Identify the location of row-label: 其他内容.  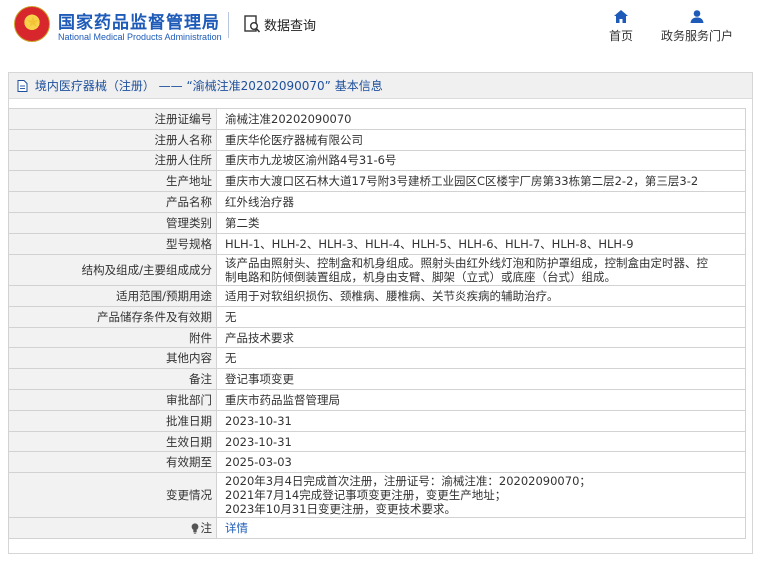
(112, 358).